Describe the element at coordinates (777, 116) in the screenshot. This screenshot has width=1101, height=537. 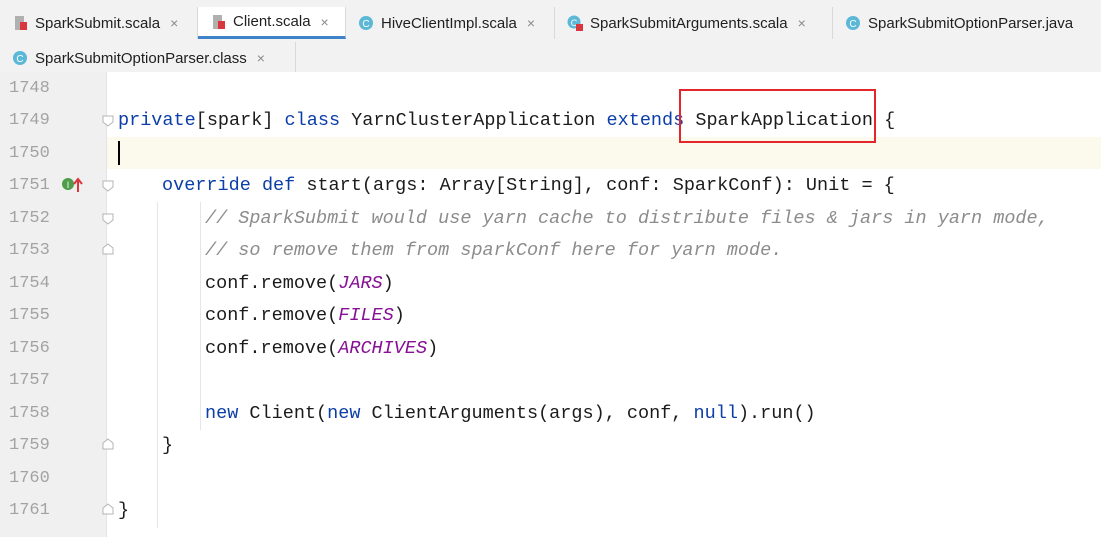
I see `annotation-highlight-box` at that location.